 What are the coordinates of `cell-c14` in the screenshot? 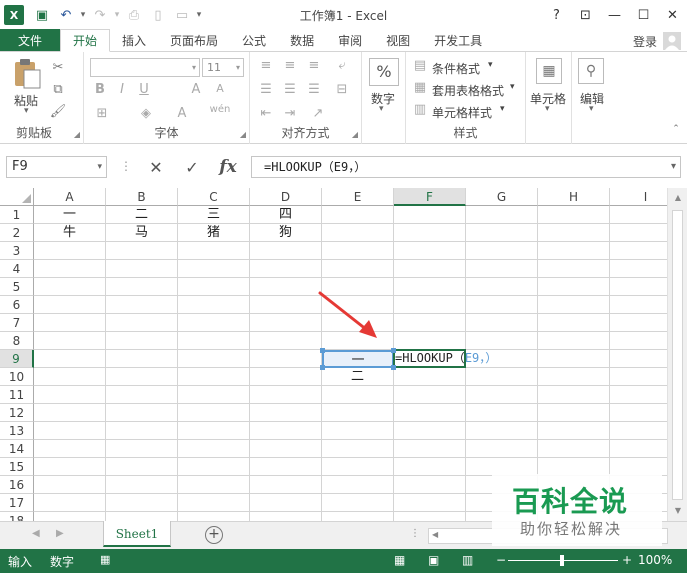 It's located at (214, 449).